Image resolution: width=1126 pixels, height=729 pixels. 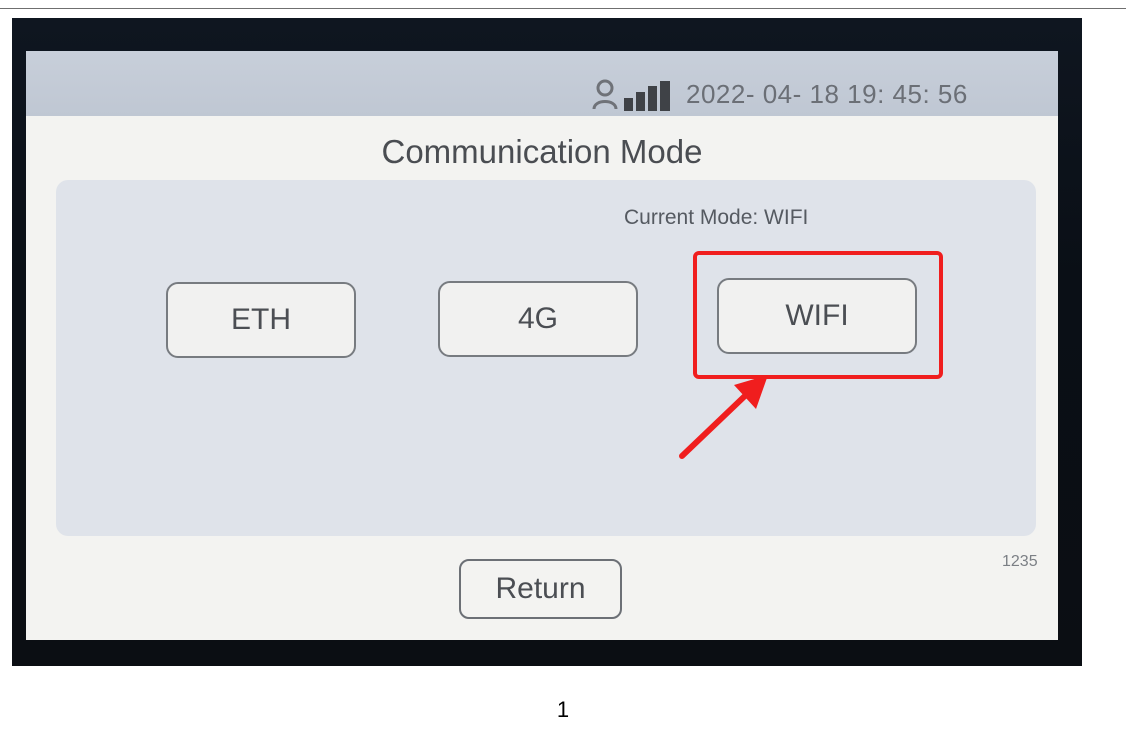 I want to click on 4g-mode-button: 4G, so click(x=538, y=319).